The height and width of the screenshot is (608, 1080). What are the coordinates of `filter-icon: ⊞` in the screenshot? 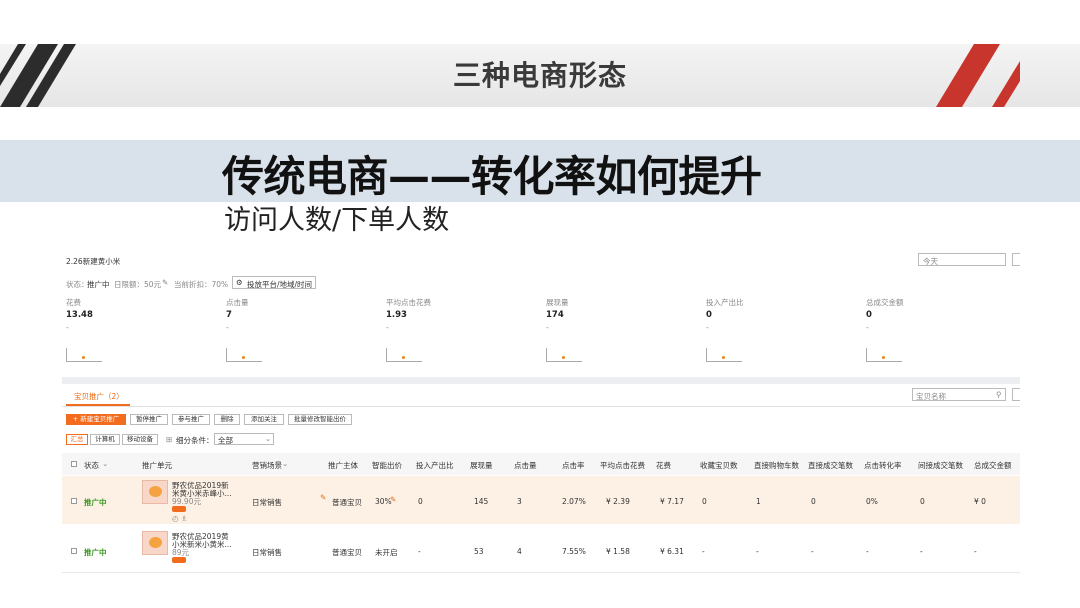 It's located at (169, 439).